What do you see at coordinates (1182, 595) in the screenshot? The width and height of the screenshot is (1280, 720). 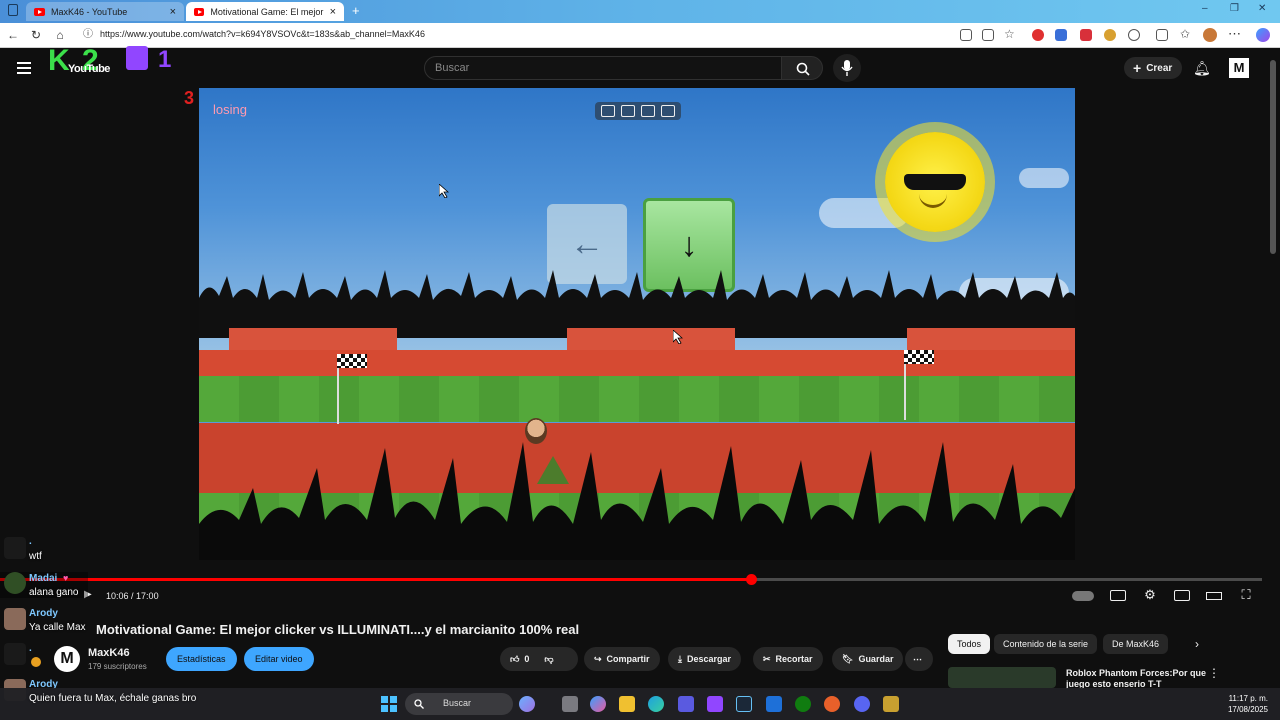 I see `miniplayer-icon` at bounding box center [1182, 595].